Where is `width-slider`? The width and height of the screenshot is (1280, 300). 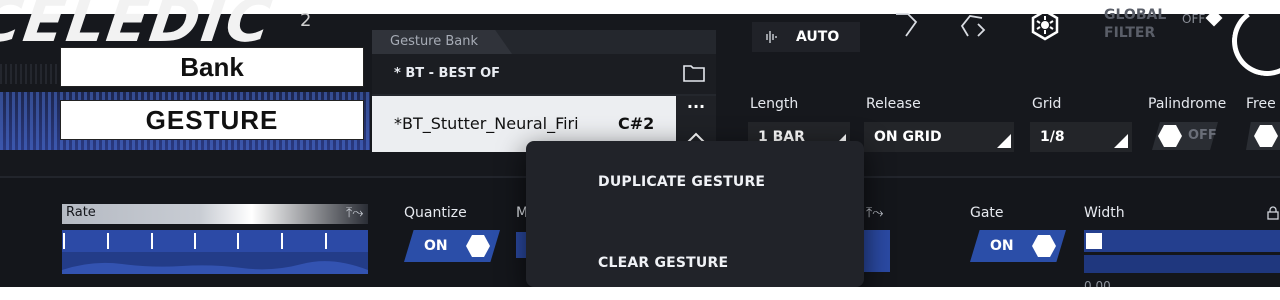
width-slider is located at coordinates (1182, 241).